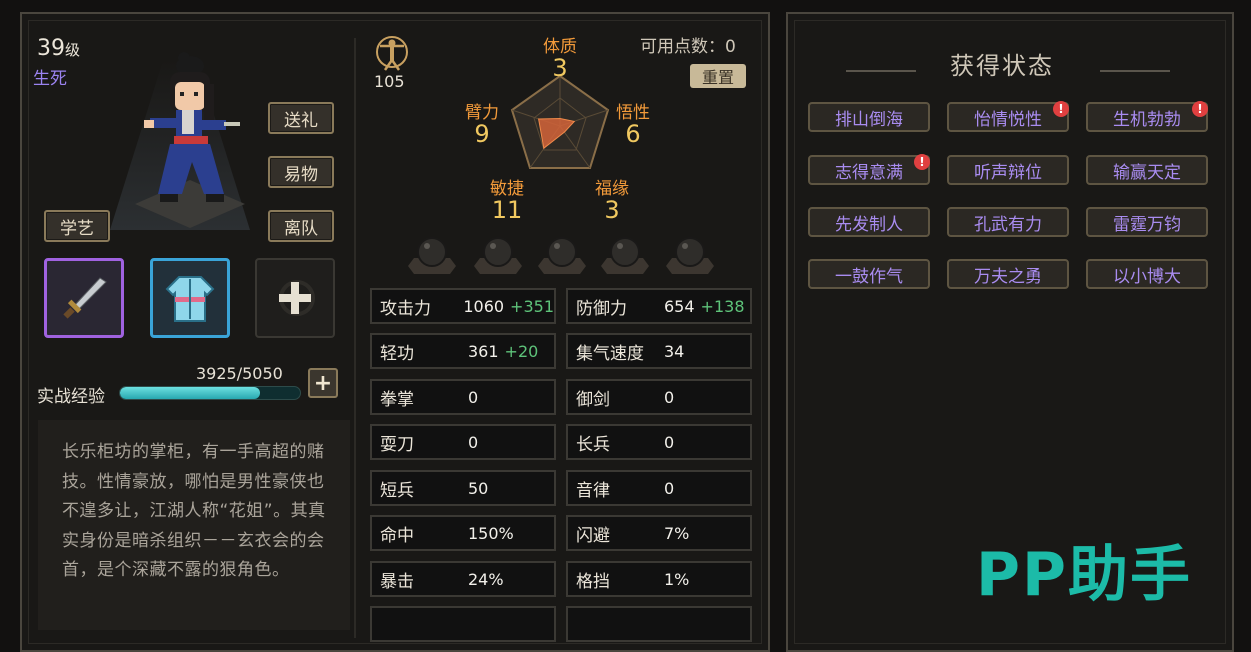  I want to click on status-tag: 孔武有力, so click(1008, 222).